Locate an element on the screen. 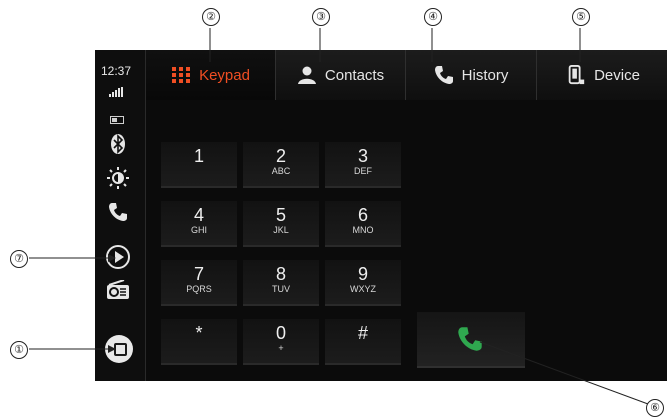  callout-4: ④ is located at coordinates (433, 17).